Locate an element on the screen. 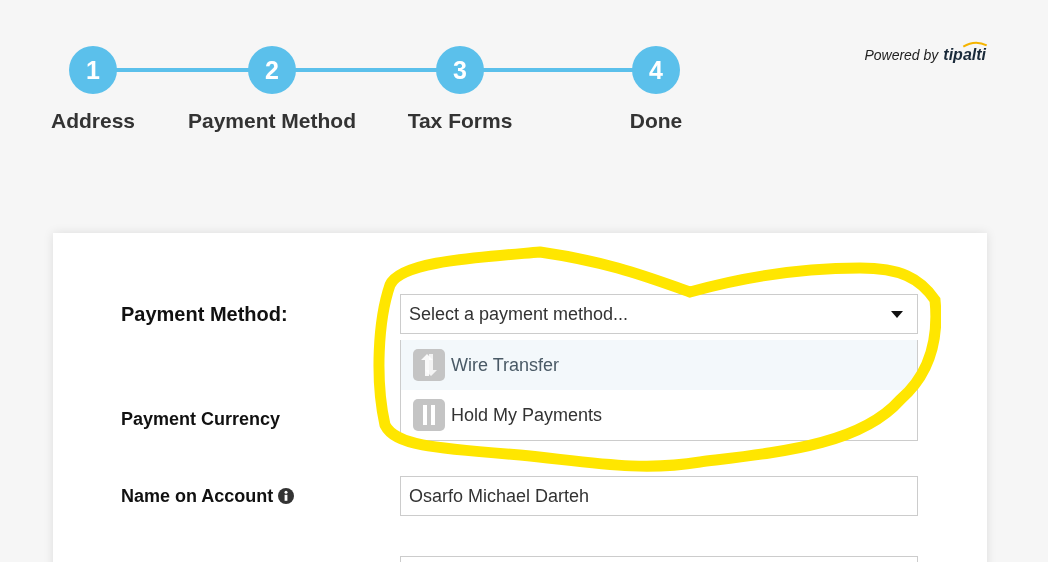 The width and height of the screenshot is (1048, 562). step-number: 1 is located at coordinates (93, 70).